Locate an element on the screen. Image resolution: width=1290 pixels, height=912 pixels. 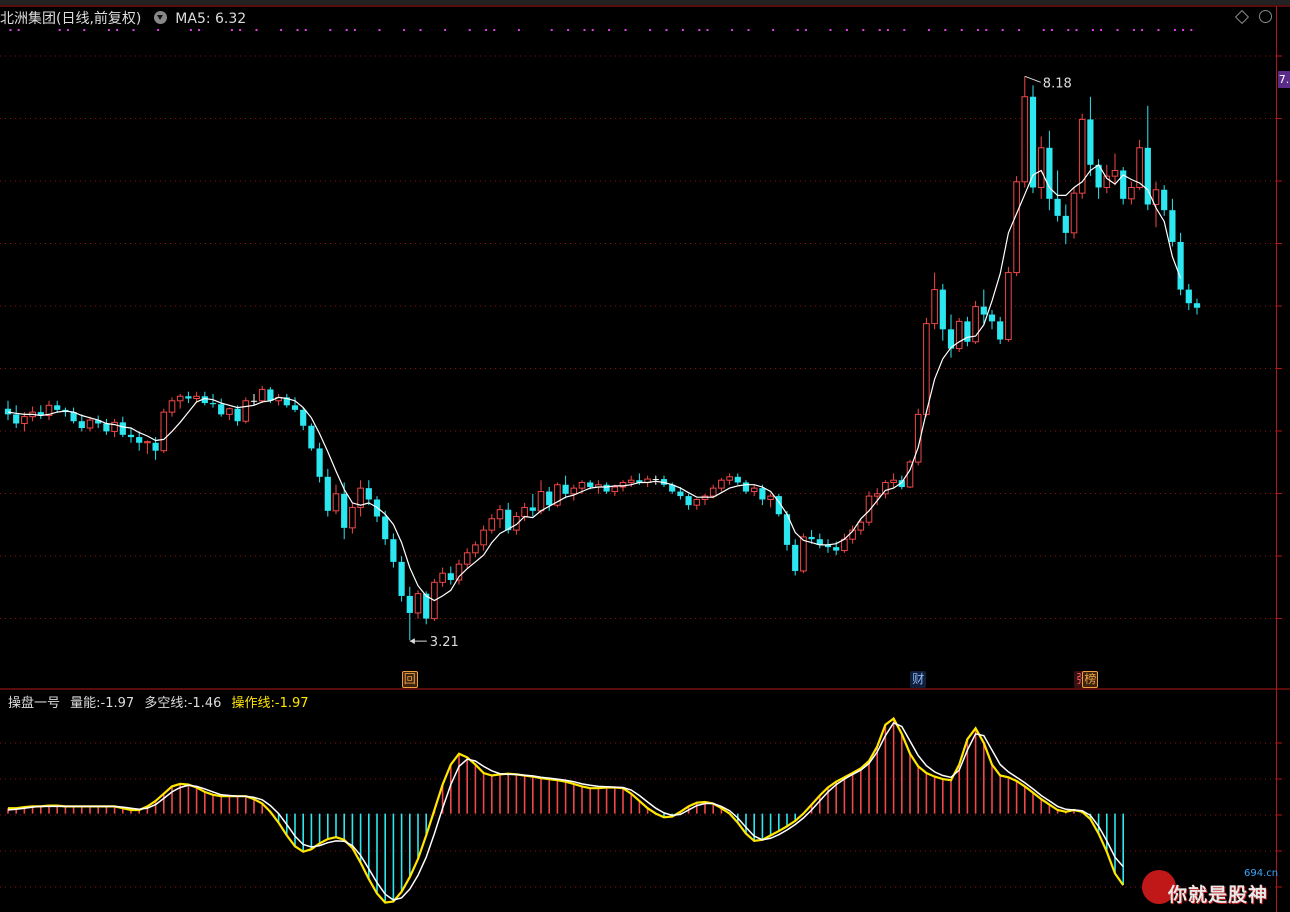
event-dots-row is located at coordinates (601, 30).